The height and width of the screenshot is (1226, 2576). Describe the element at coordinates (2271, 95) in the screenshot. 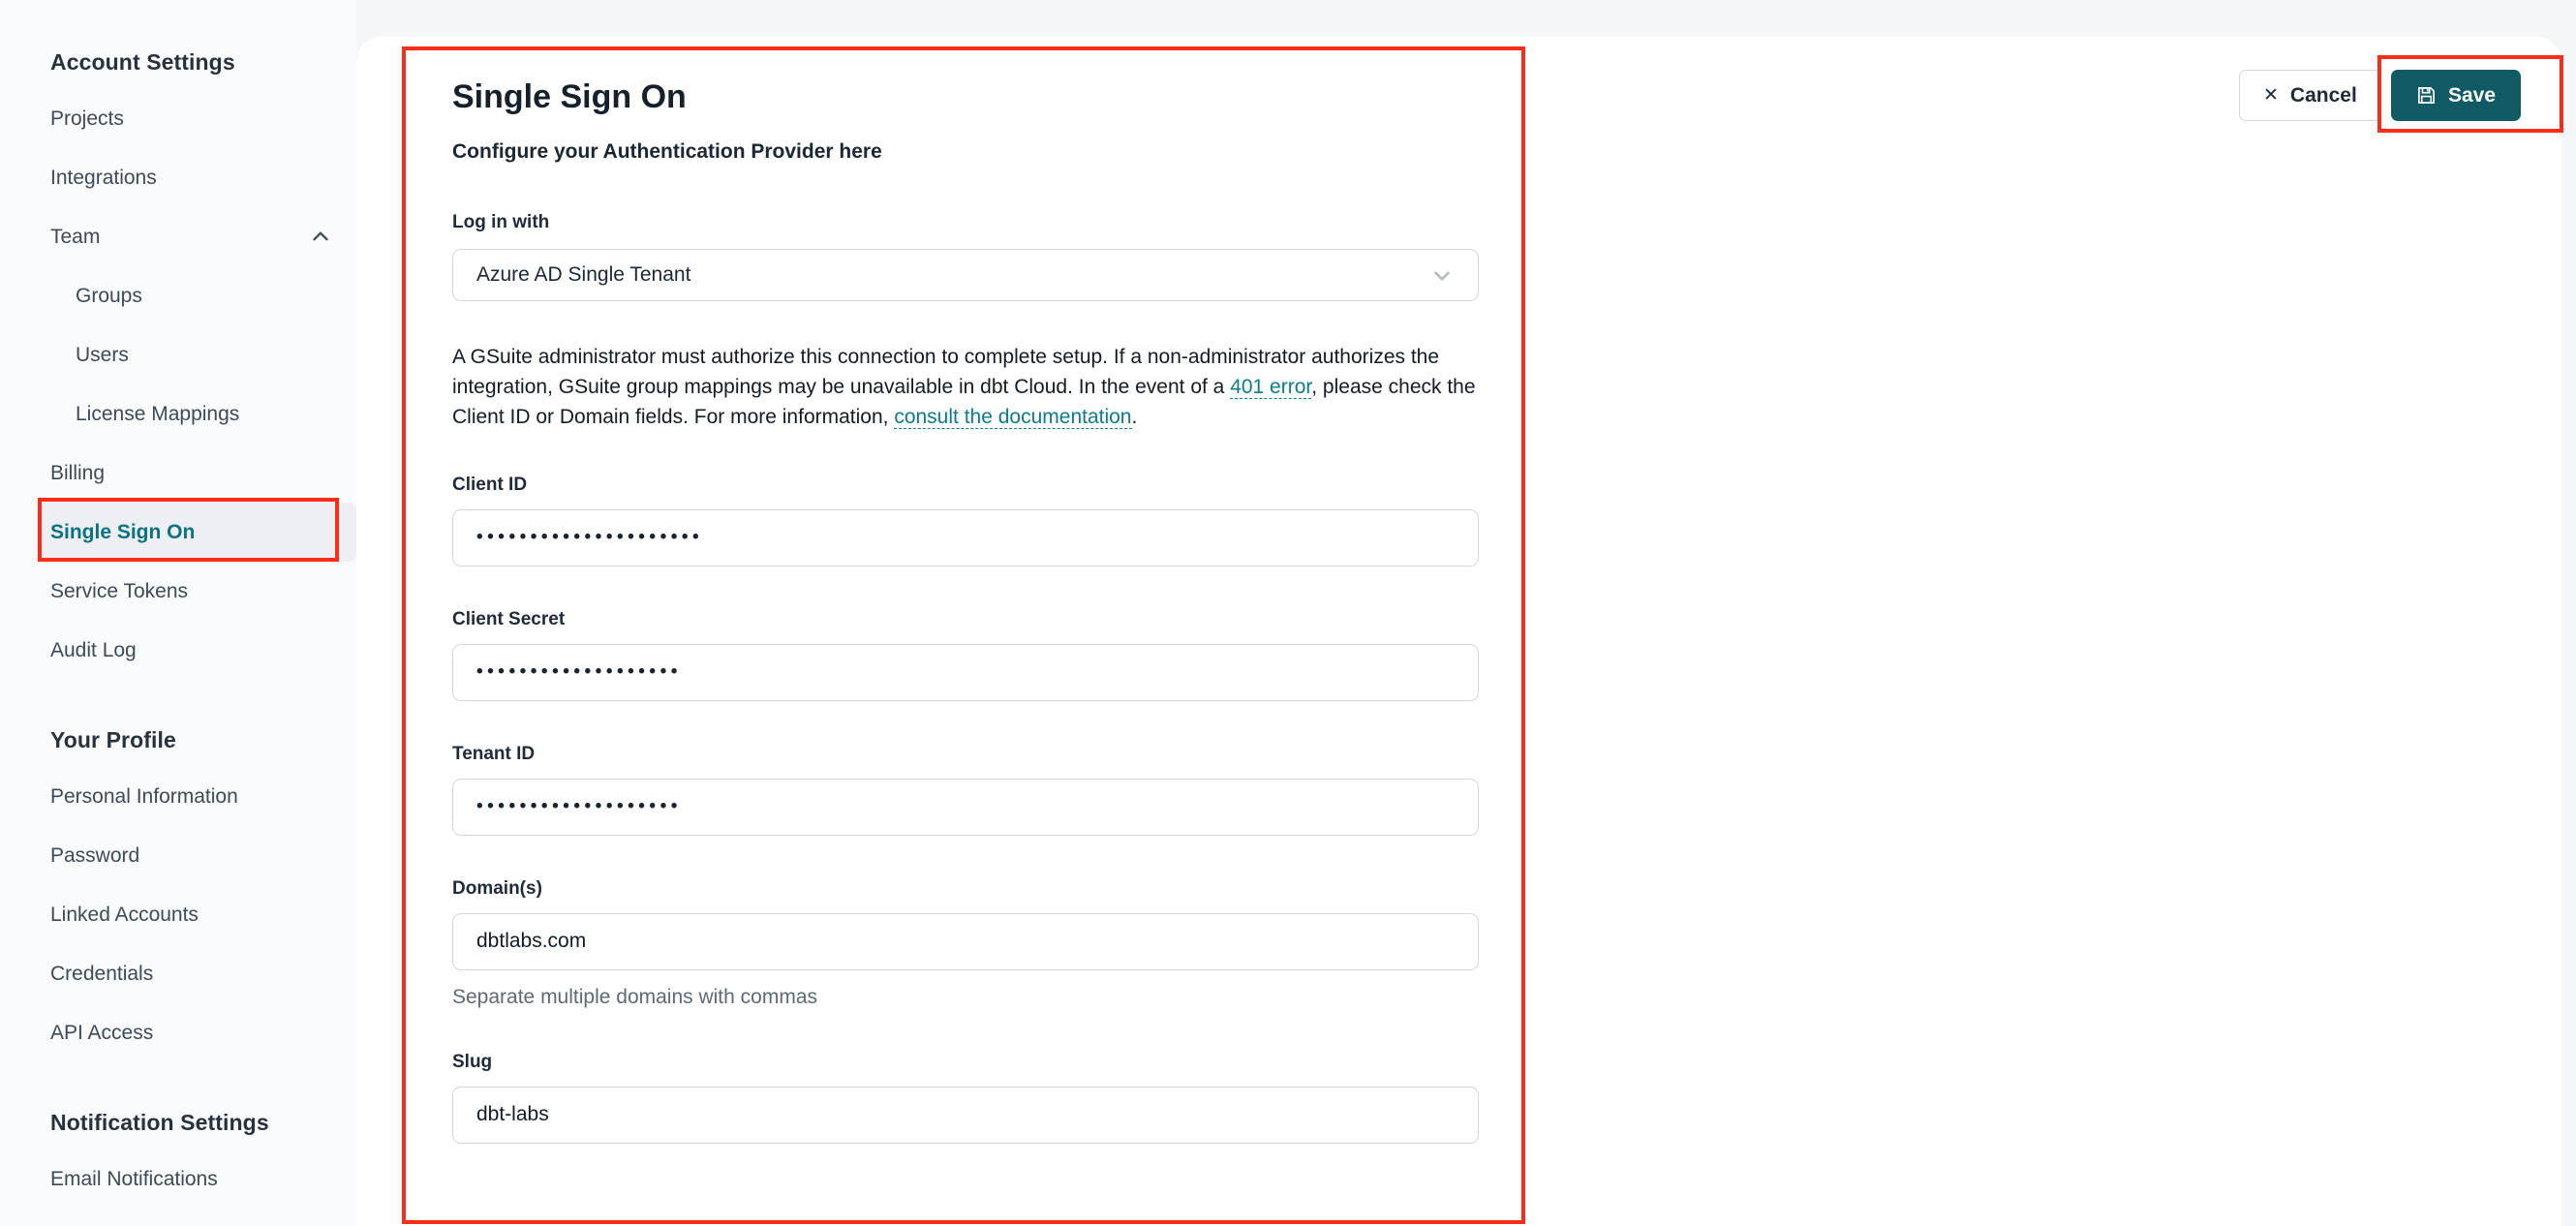

I see `close-icon: ✕` at that location.